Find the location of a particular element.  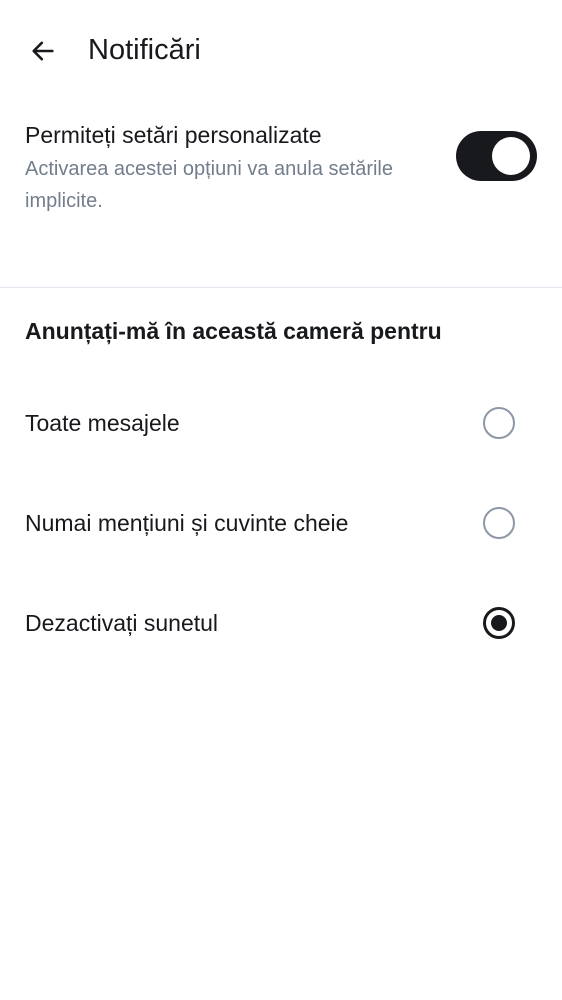

arrow-left-icon is located at coordinates (43, 51).